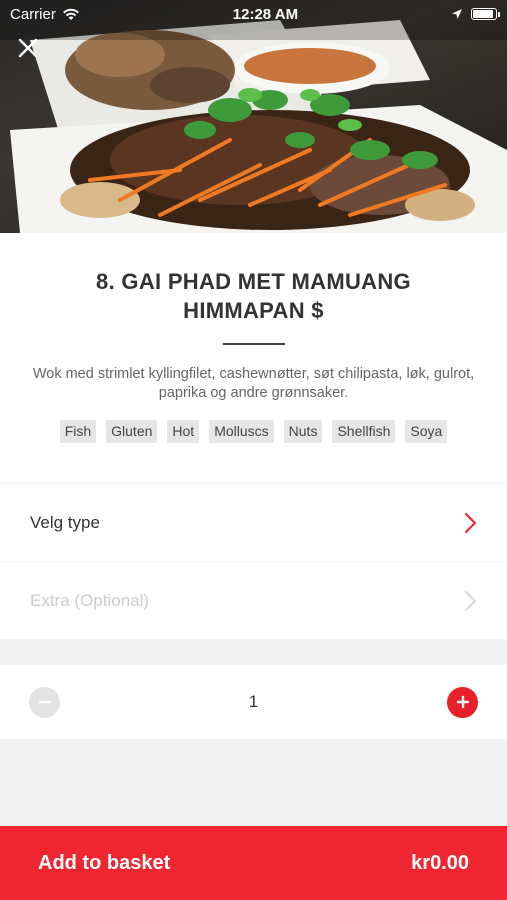 This screenshot has height=900, width=507. What do you see at coordinates (265, 14) in the screenshot?
I see `status-time: 12:28 AM` at bounding box center [265, 14].